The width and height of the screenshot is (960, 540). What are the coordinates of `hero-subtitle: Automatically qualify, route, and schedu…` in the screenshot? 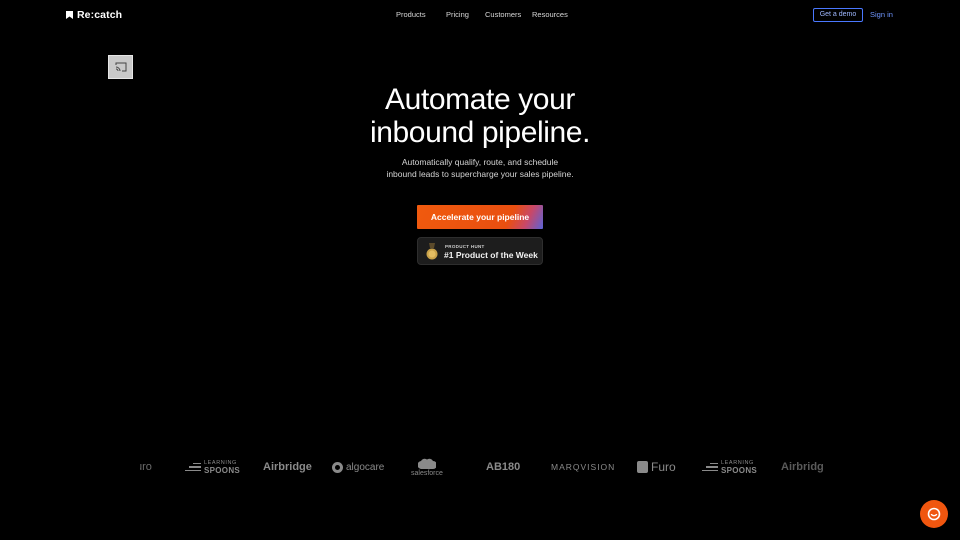 It's located at (480, 168).